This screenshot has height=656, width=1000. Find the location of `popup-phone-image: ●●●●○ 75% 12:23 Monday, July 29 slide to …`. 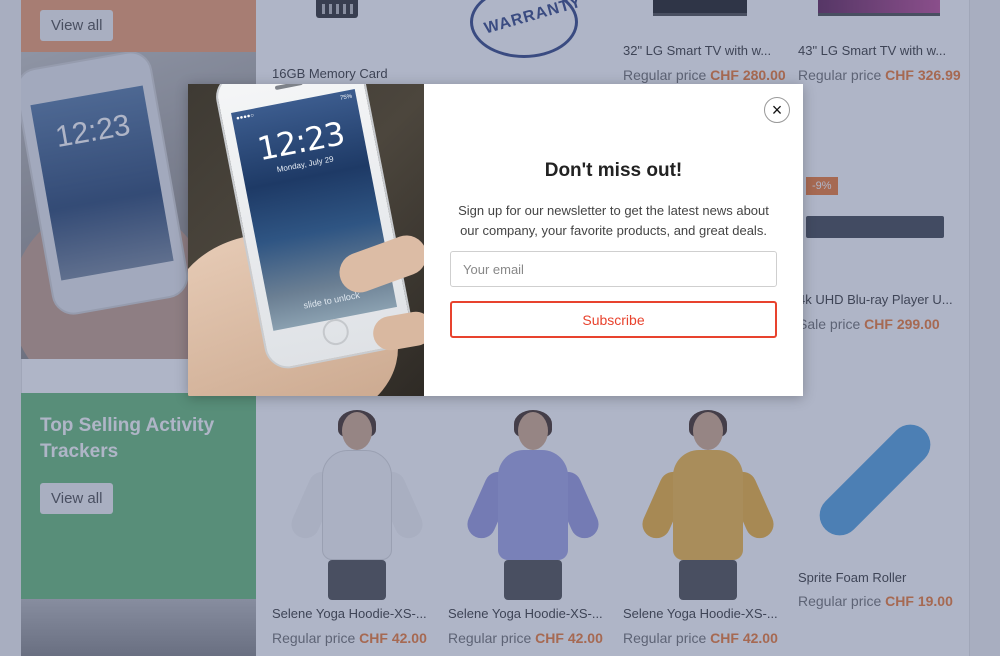

popup-phone-image: ●●●●○ 75% 12:23 Monday, July 29 slide to … is located at coordinates (306, 240).